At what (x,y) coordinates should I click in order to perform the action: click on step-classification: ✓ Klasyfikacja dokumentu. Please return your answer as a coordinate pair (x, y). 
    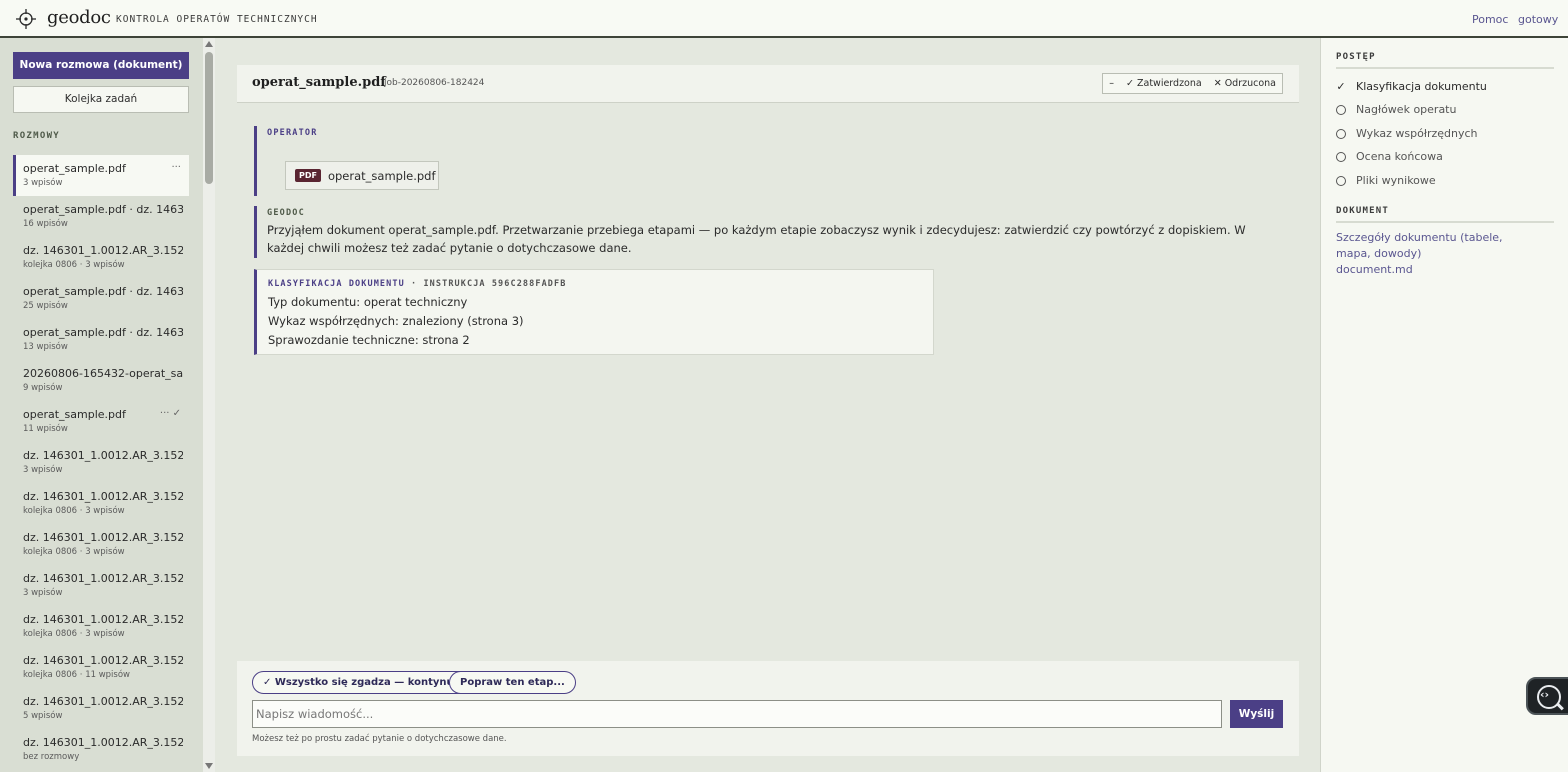
    Looking at the image, I should click on (1411, 86).